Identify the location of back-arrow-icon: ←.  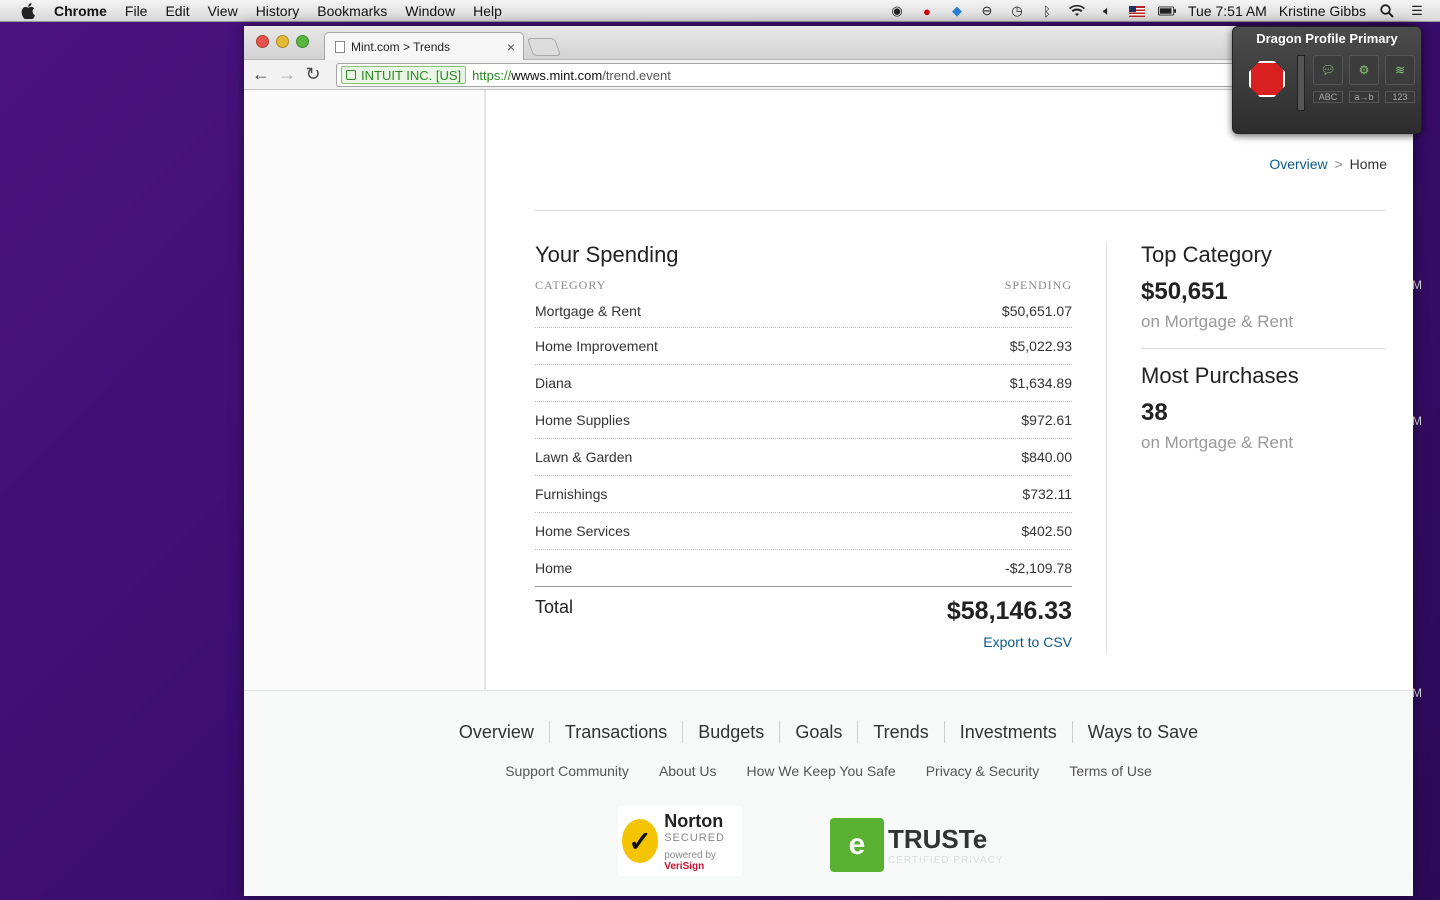
(261, 75).